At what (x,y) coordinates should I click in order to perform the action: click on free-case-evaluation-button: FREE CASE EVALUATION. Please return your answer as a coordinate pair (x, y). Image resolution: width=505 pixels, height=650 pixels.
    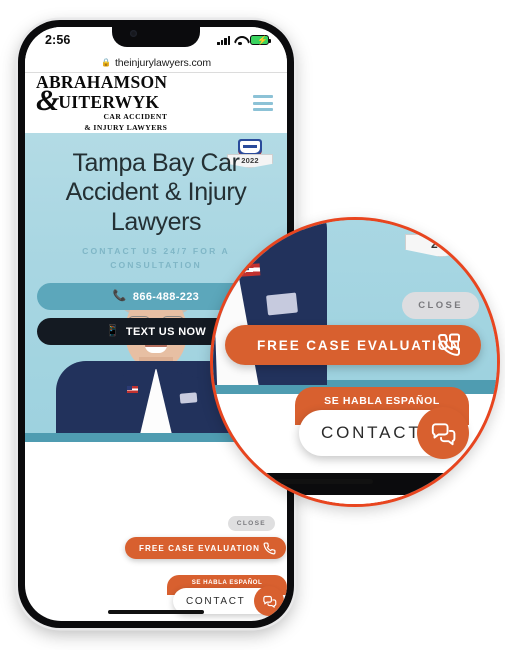
    Looking at the image, I should click on (205, 548).